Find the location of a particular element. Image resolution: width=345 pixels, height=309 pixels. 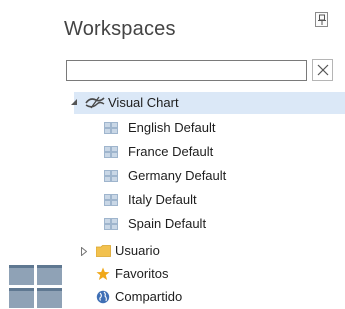

workspace-tiles-icon is located at coordinates (36, 287).